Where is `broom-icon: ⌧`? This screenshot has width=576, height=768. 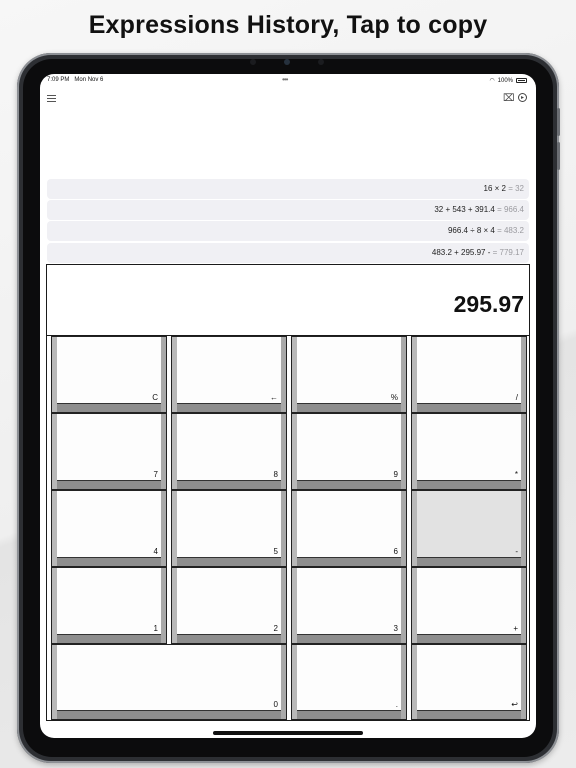 broom-icon: ⌧ is located at coordinates (509, 99).